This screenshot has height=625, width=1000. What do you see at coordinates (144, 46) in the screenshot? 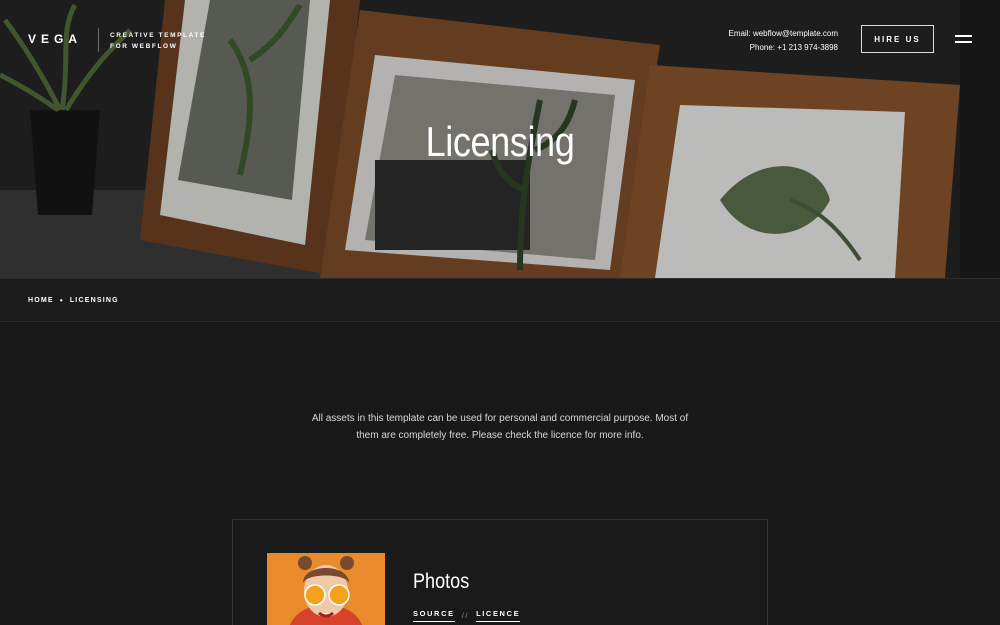
I see `tagline-line-2: FOR WEBFLOW` at bounding box center [144, 46].